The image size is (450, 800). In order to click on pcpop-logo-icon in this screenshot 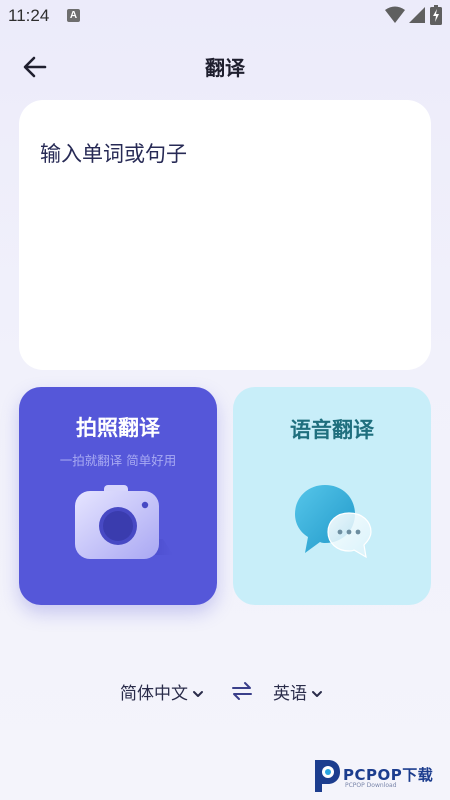, I will do `click(327, 776)`.